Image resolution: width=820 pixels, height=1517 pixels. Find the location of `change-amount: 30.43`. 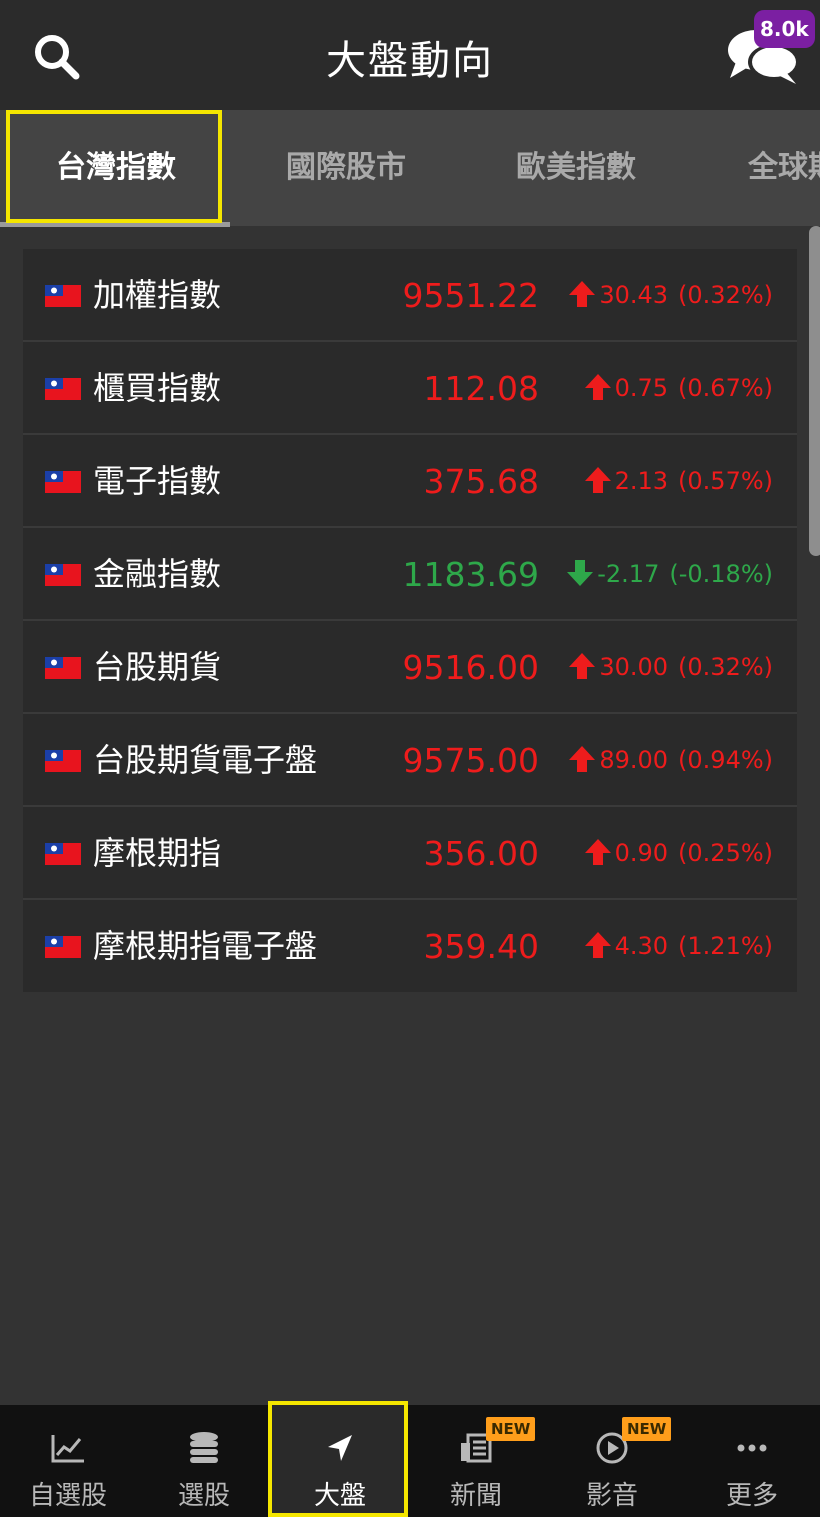

change-amount: 30.43 is located at coordinates (634, 295).